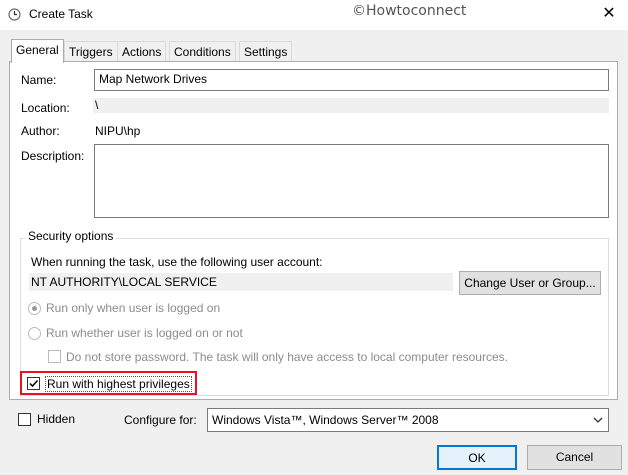 The image size is (628, 475). Describe the element at coordinates (266, 51) in the screenshot. I see `tab-settings: Settings` at that location.